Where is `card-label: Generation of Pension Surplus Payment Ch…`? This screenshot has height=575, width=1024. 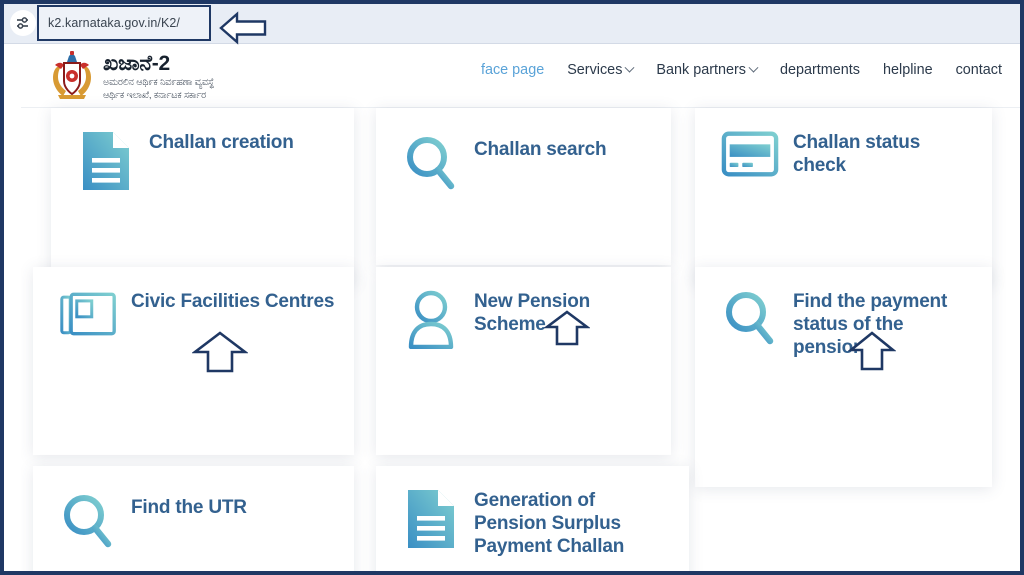
card-label: Generation of Pension Surplus Payment Ch… is located at coordinates (549, 523).